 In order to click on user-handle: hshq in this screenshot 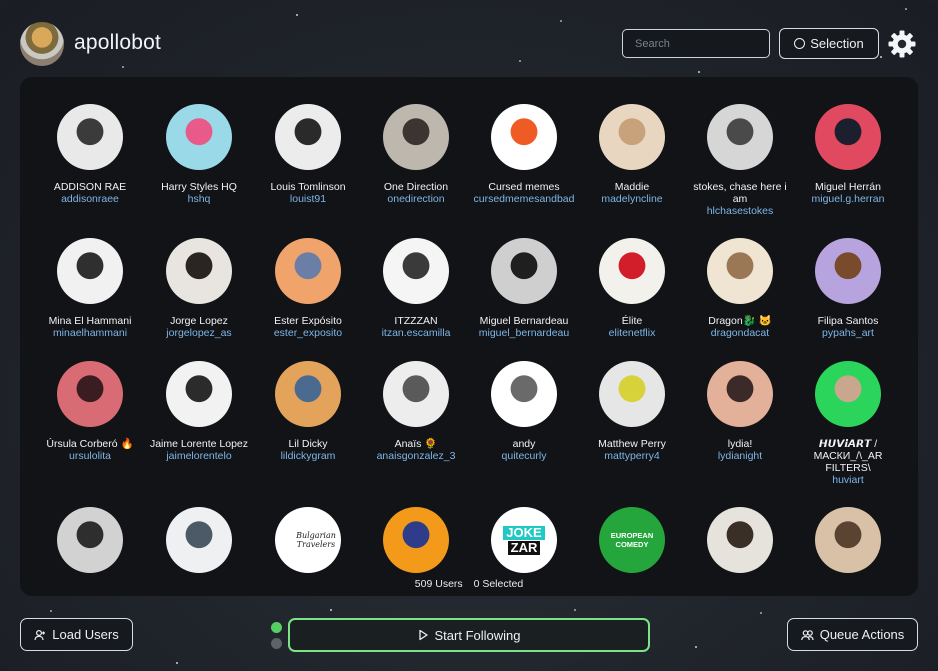, I will do `click(199, 199)`.